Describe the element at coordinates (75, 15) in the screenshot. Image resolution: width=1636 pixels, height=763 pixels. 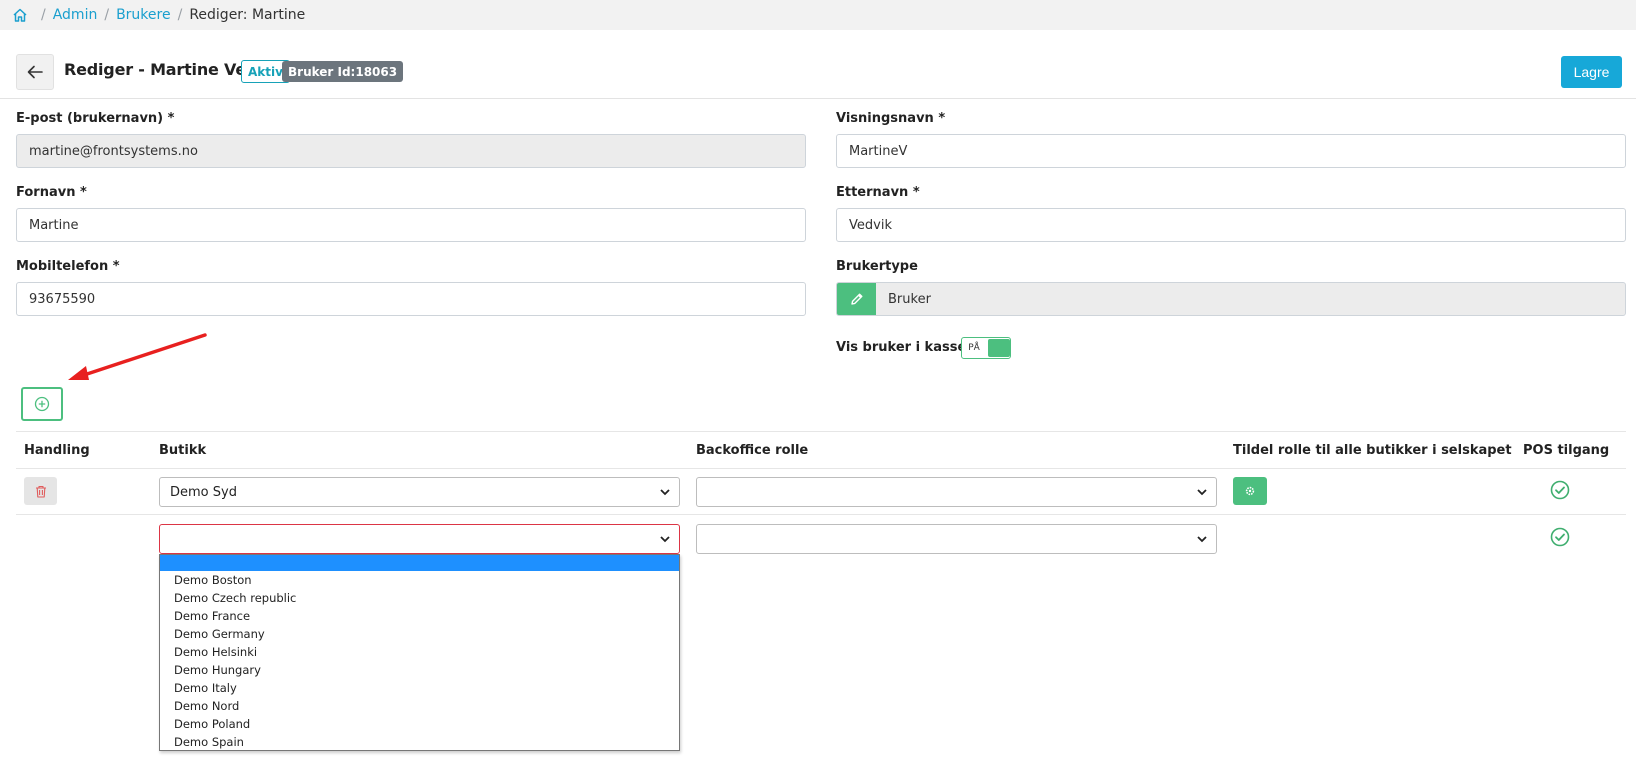
I see `breadcrumb-admin: Admin` at that location.